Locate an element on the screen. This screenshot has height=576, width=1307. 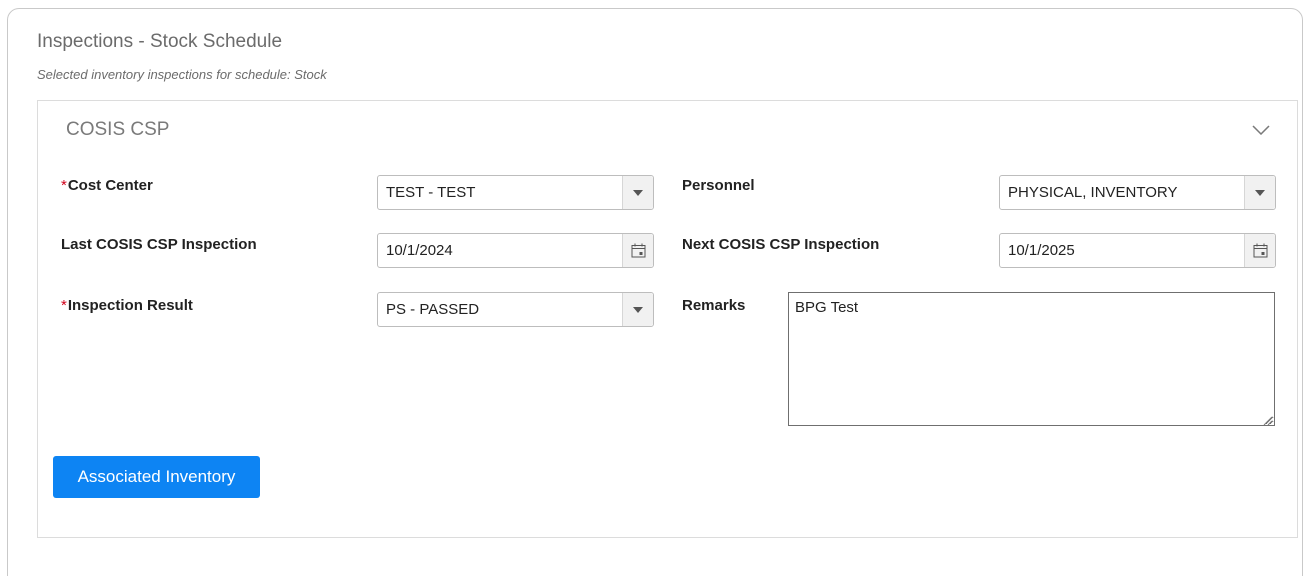
panel-title: COSIS CSP is located at coordinates (117, 130).